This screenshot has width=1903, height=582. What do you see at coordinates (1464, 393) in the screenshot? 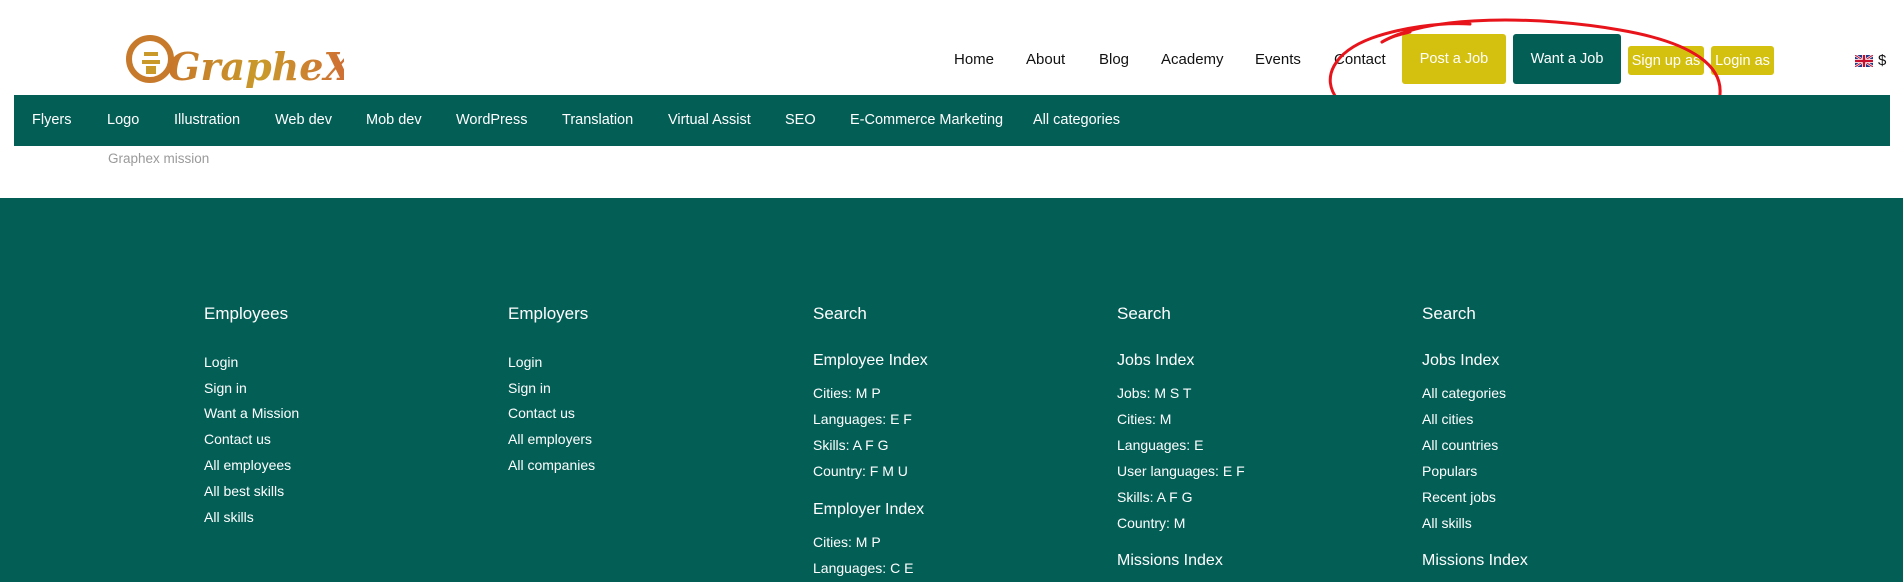
I see `footer-link: All categories` at bounding box center [1464, 393].